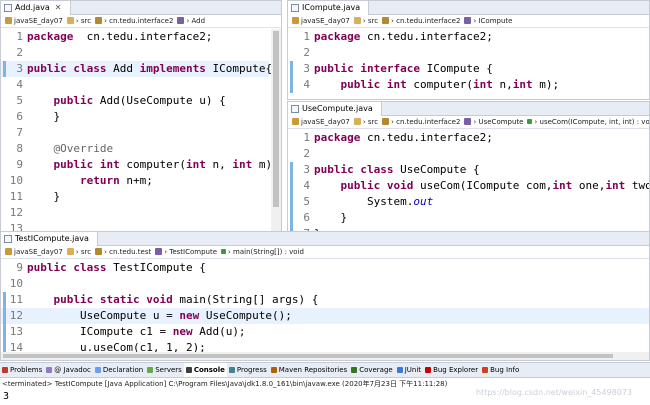  Describe the element at coordinates (186, 252) in the screenshot. I see `breadcrumb-item: › TestICompute` at that location.